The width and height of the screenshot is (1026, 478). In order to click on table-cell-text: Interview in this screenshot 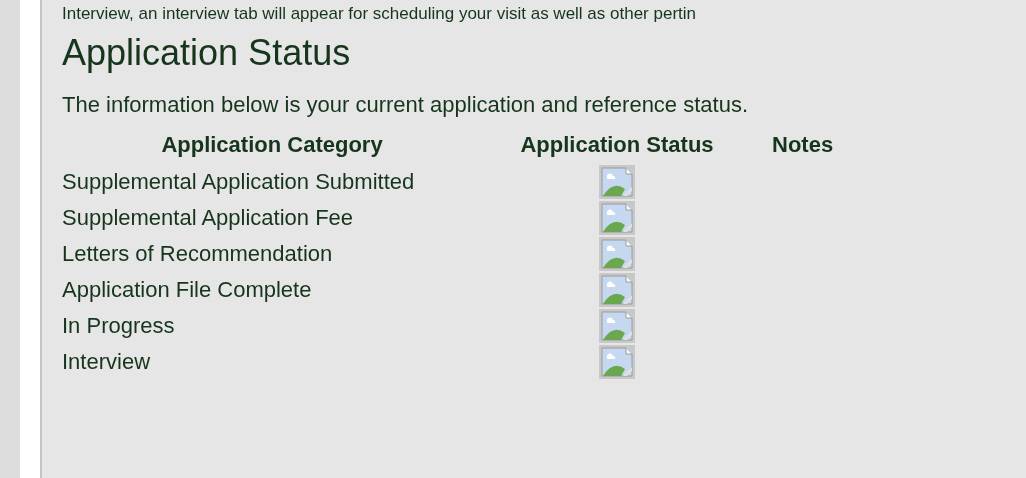, I will do `click(107, 362)`.